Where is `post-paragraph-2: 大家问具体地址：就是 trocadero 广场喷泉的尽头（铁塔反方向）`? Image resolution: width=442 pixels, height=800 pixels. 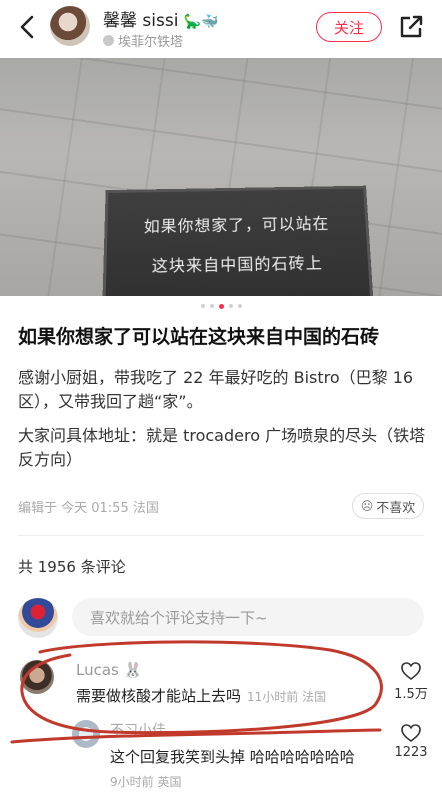
post-paragraph-2: 大家问具体地址：就是 trocadero 广场喷泉的尽头（铁塔反方向） is located at coordinates (222, 447).